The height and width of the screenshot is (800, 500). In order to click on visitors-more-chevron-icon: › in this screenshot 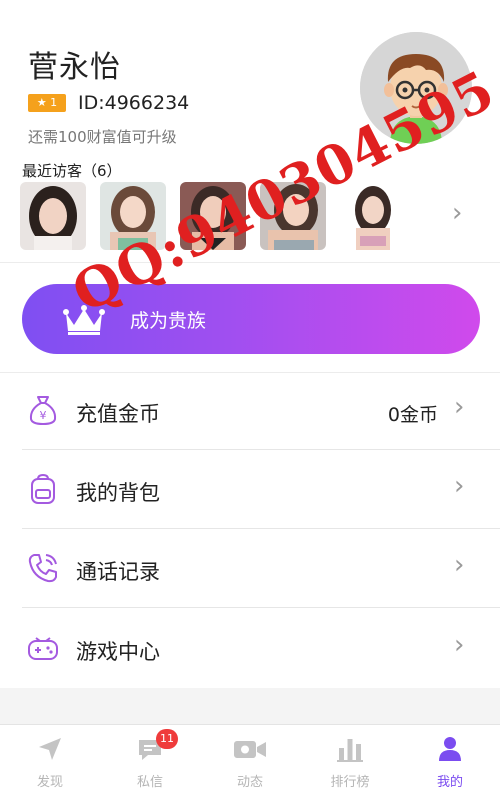, I will do `click(457, 213)`.